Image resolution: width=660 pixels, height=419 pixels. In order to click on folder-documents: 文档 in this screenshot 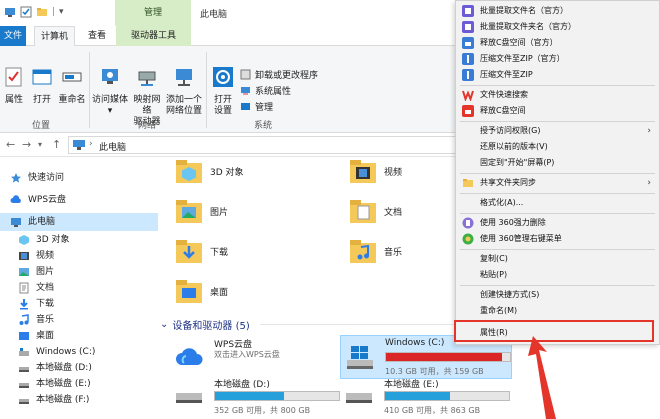, I will do `click(375, 211)`.